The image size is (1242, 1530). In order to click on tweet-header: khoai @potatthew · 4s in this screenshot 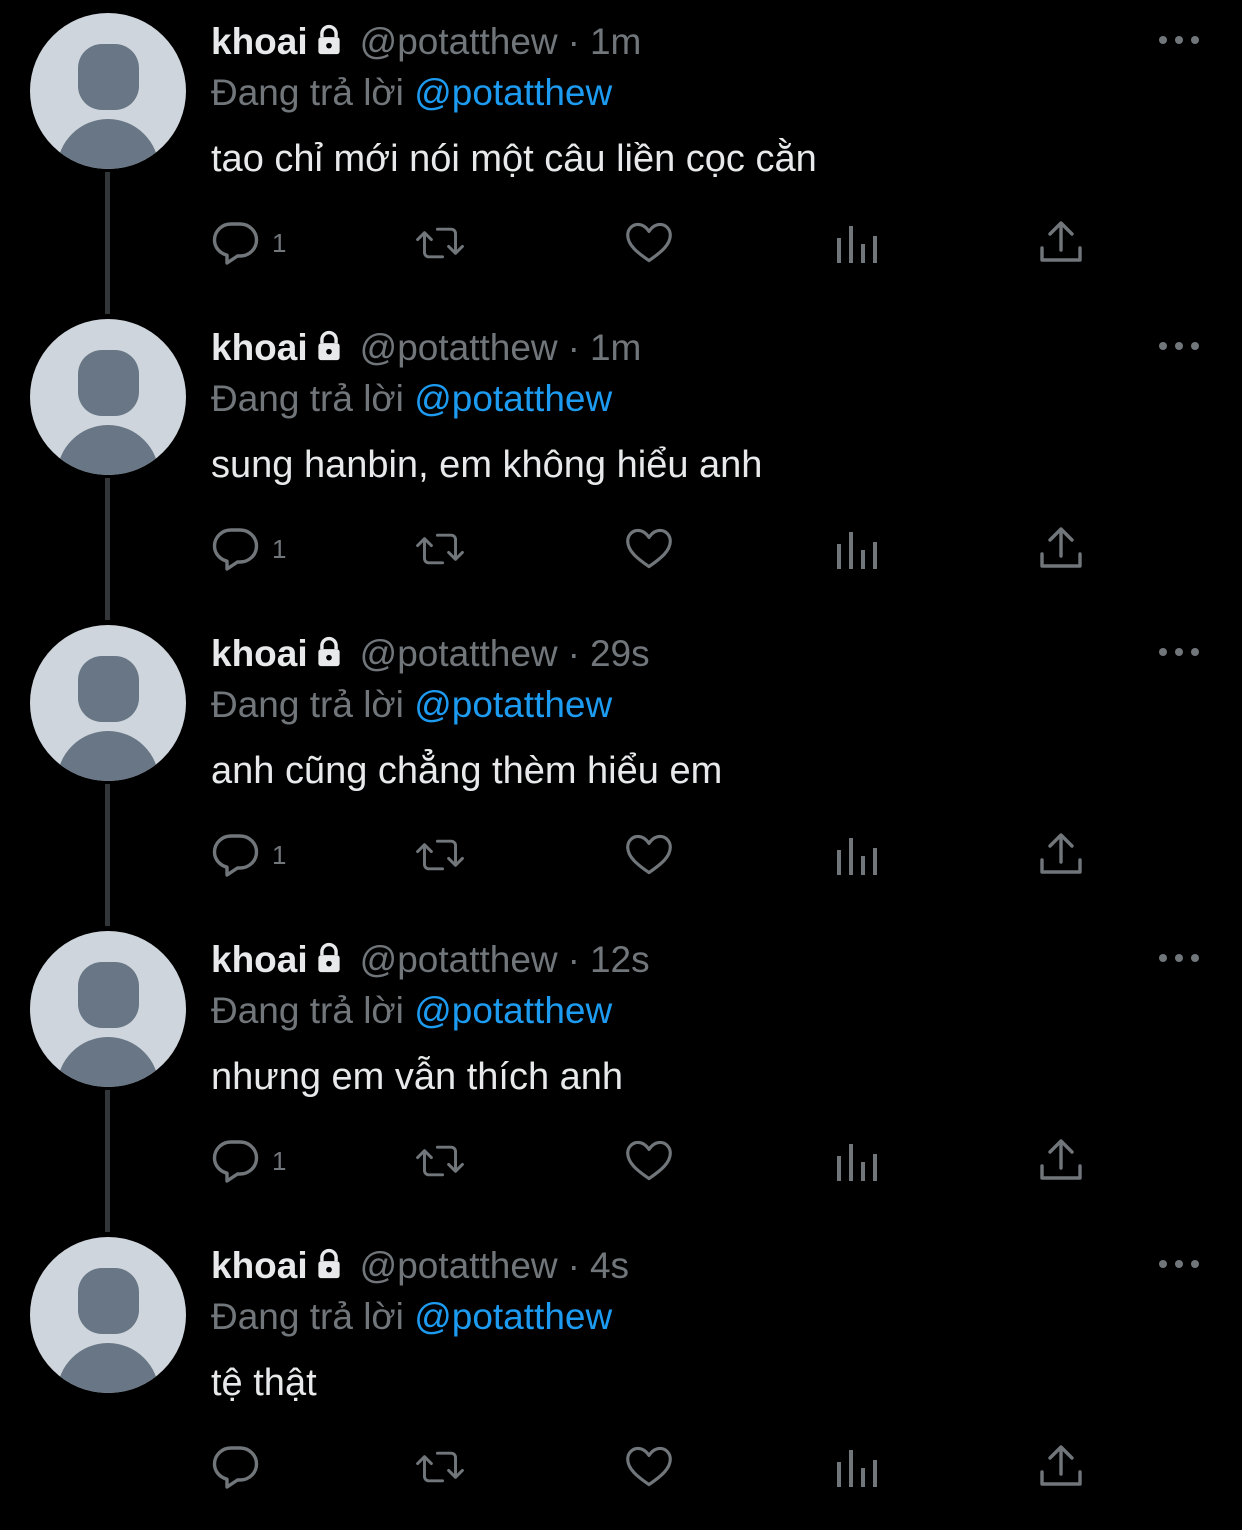, I will do `click(420, 1266)`.